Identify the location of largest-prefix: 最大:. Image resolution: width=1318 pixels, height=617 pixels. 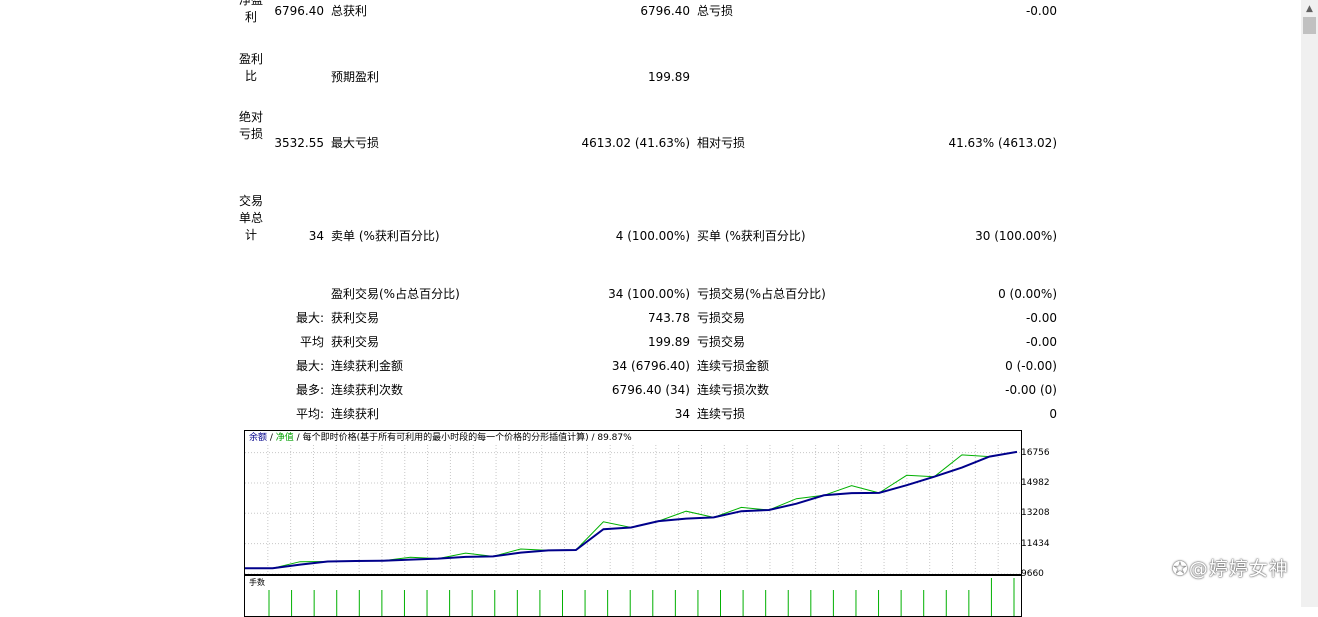
(309, 318).